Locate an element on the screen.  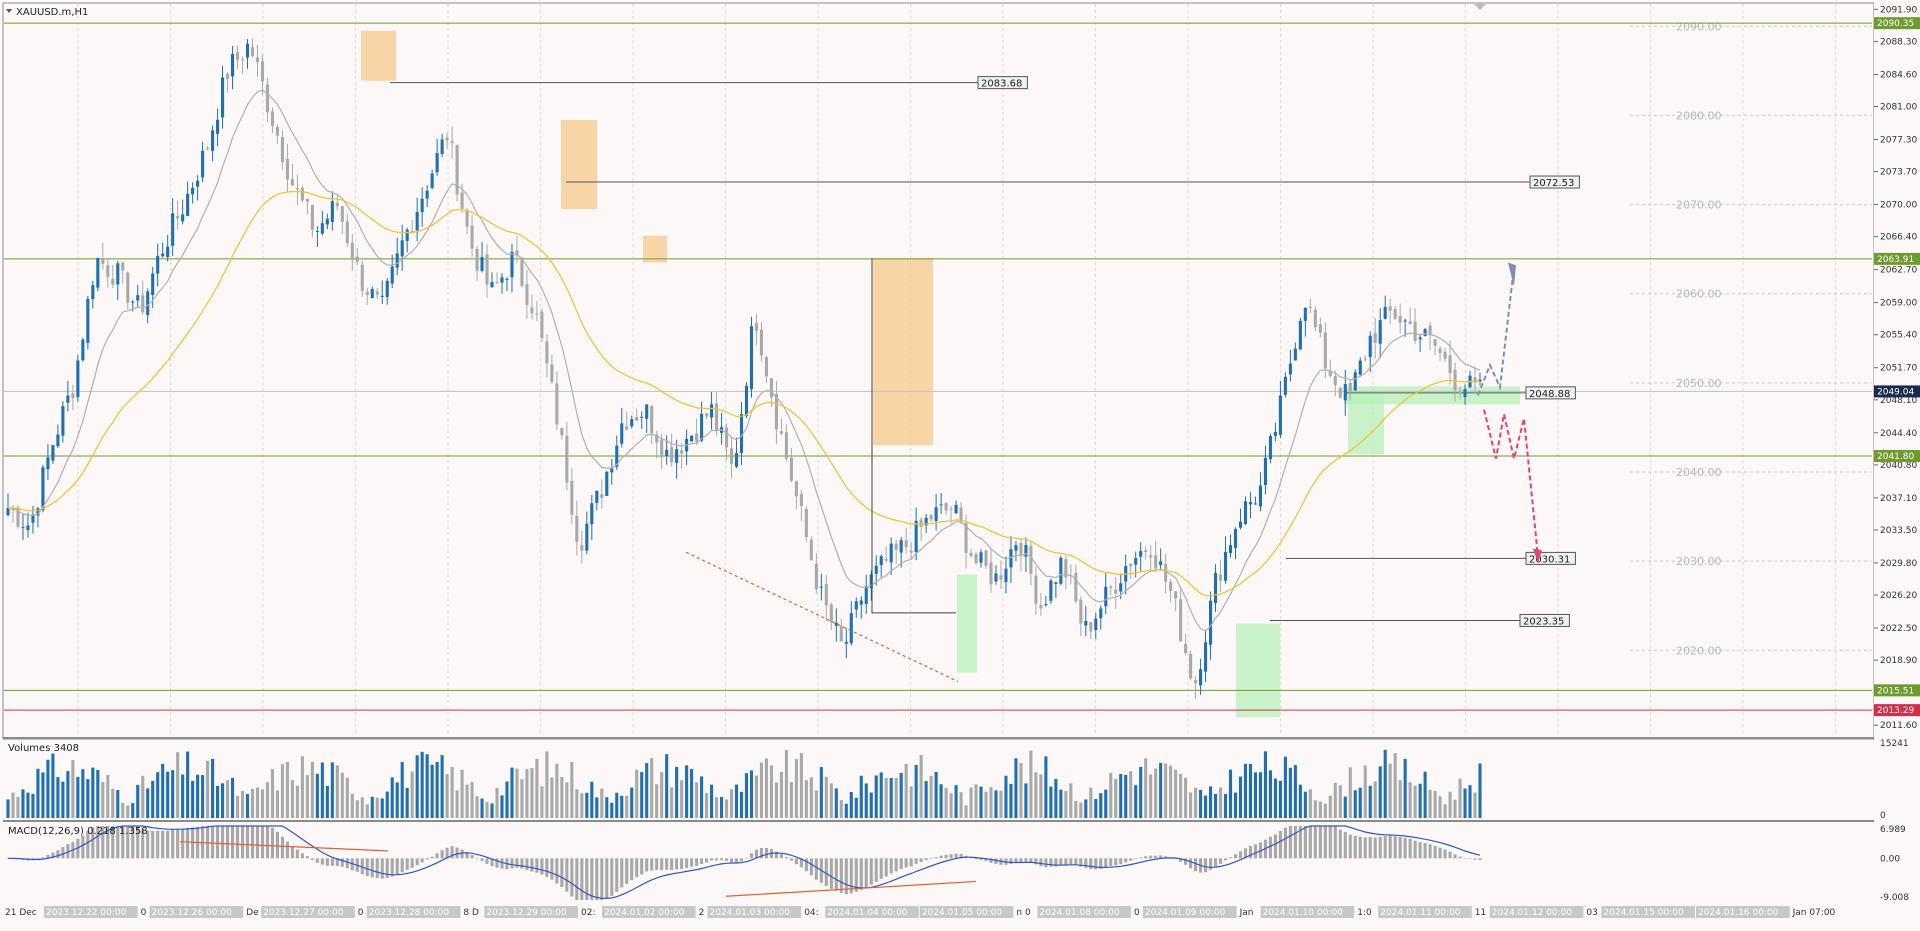
macd-panel is located at coordinates (744, 862).